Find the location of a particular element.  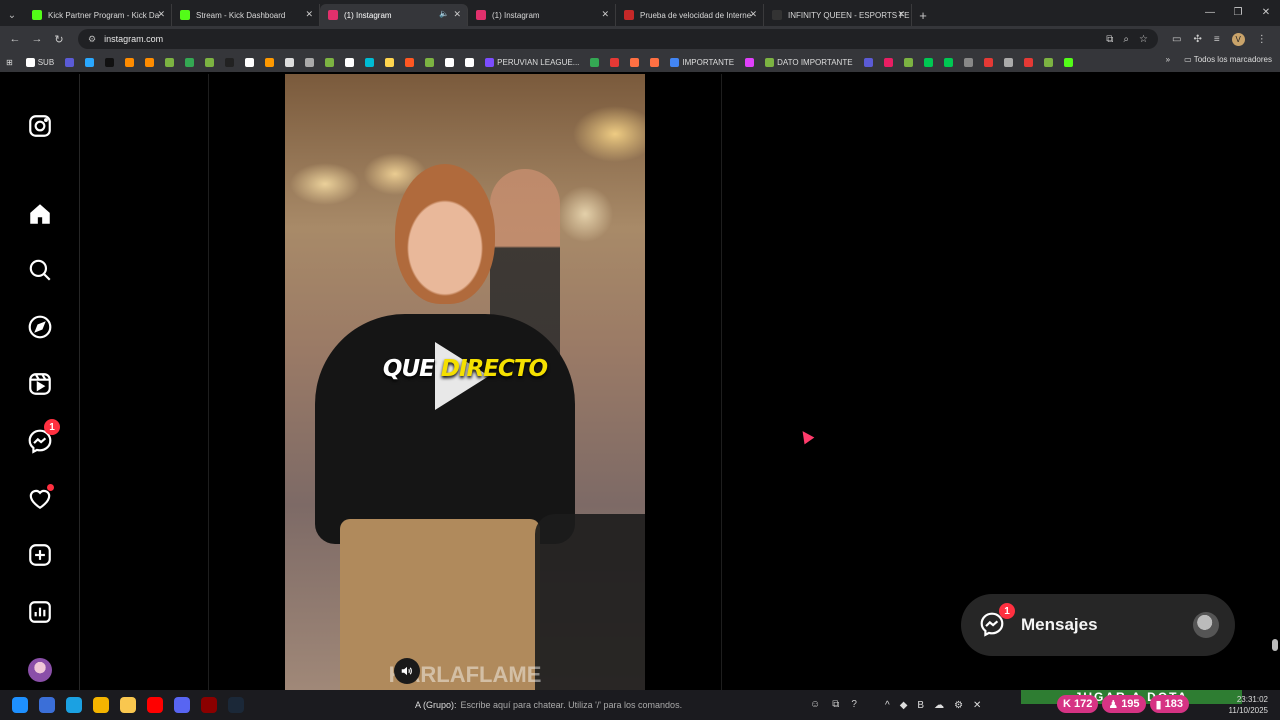

dashboard-icon is located at coordinates (40, 612).